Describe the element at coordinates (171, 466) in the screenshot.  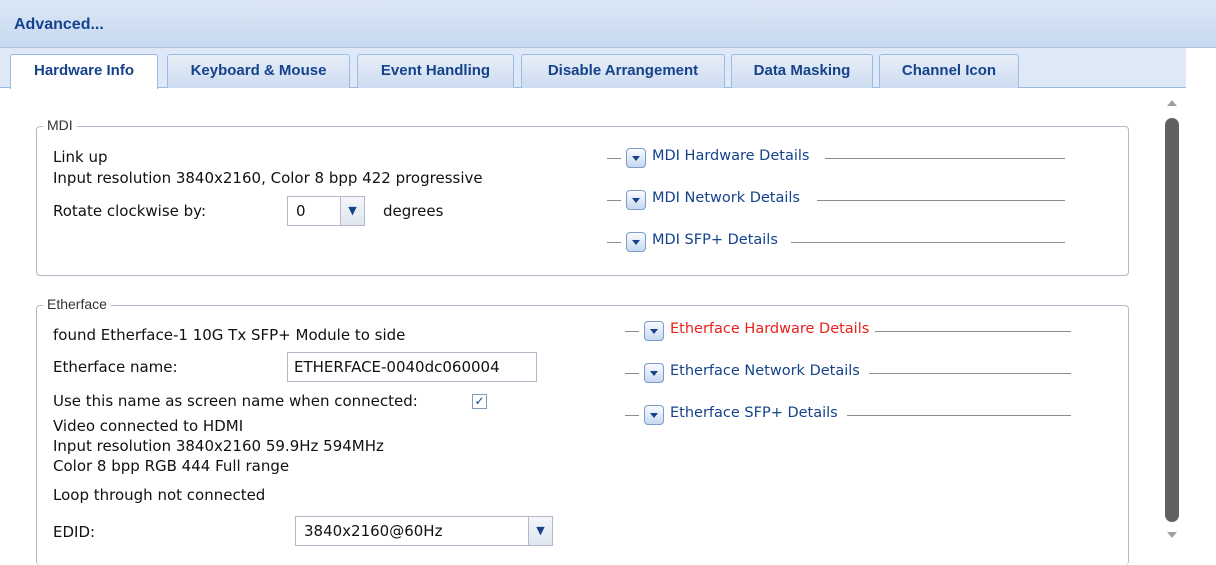
I see `etherface-color: Color 8 bpp RGB 444 Full range` at that location.